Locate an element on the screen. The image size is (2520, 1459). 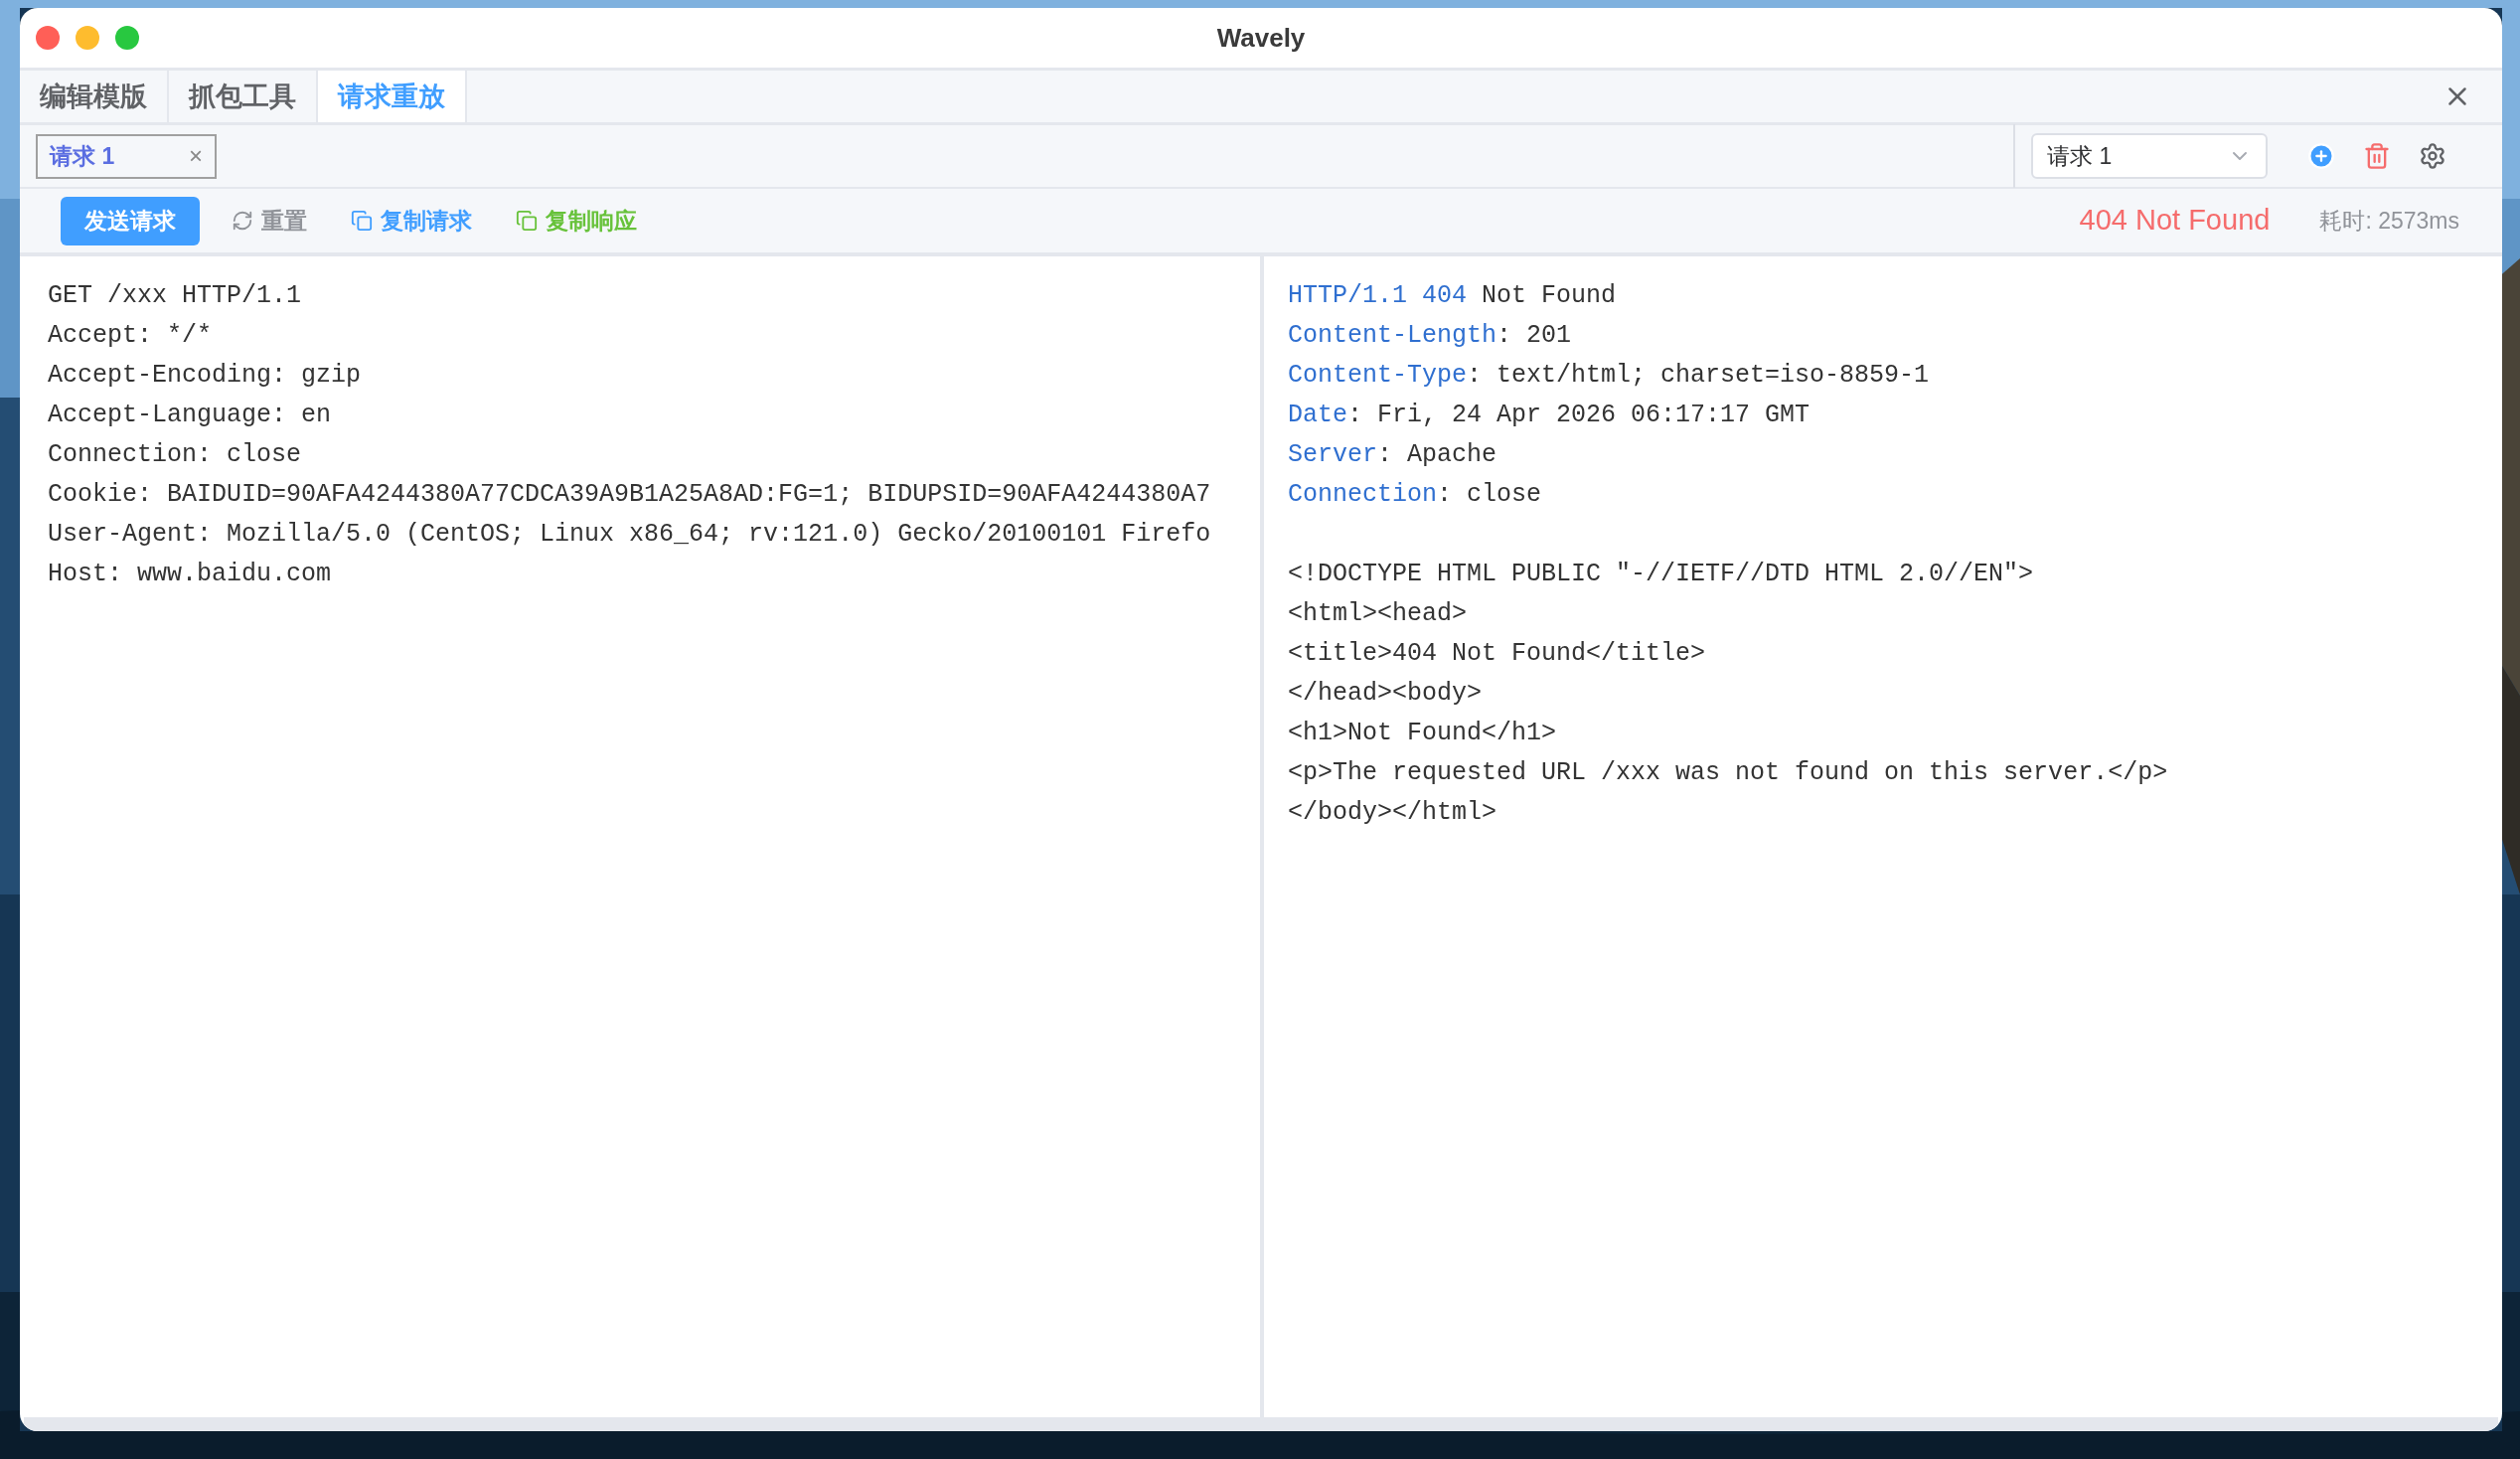
refresh-icon is located at coordinates (242, 221).